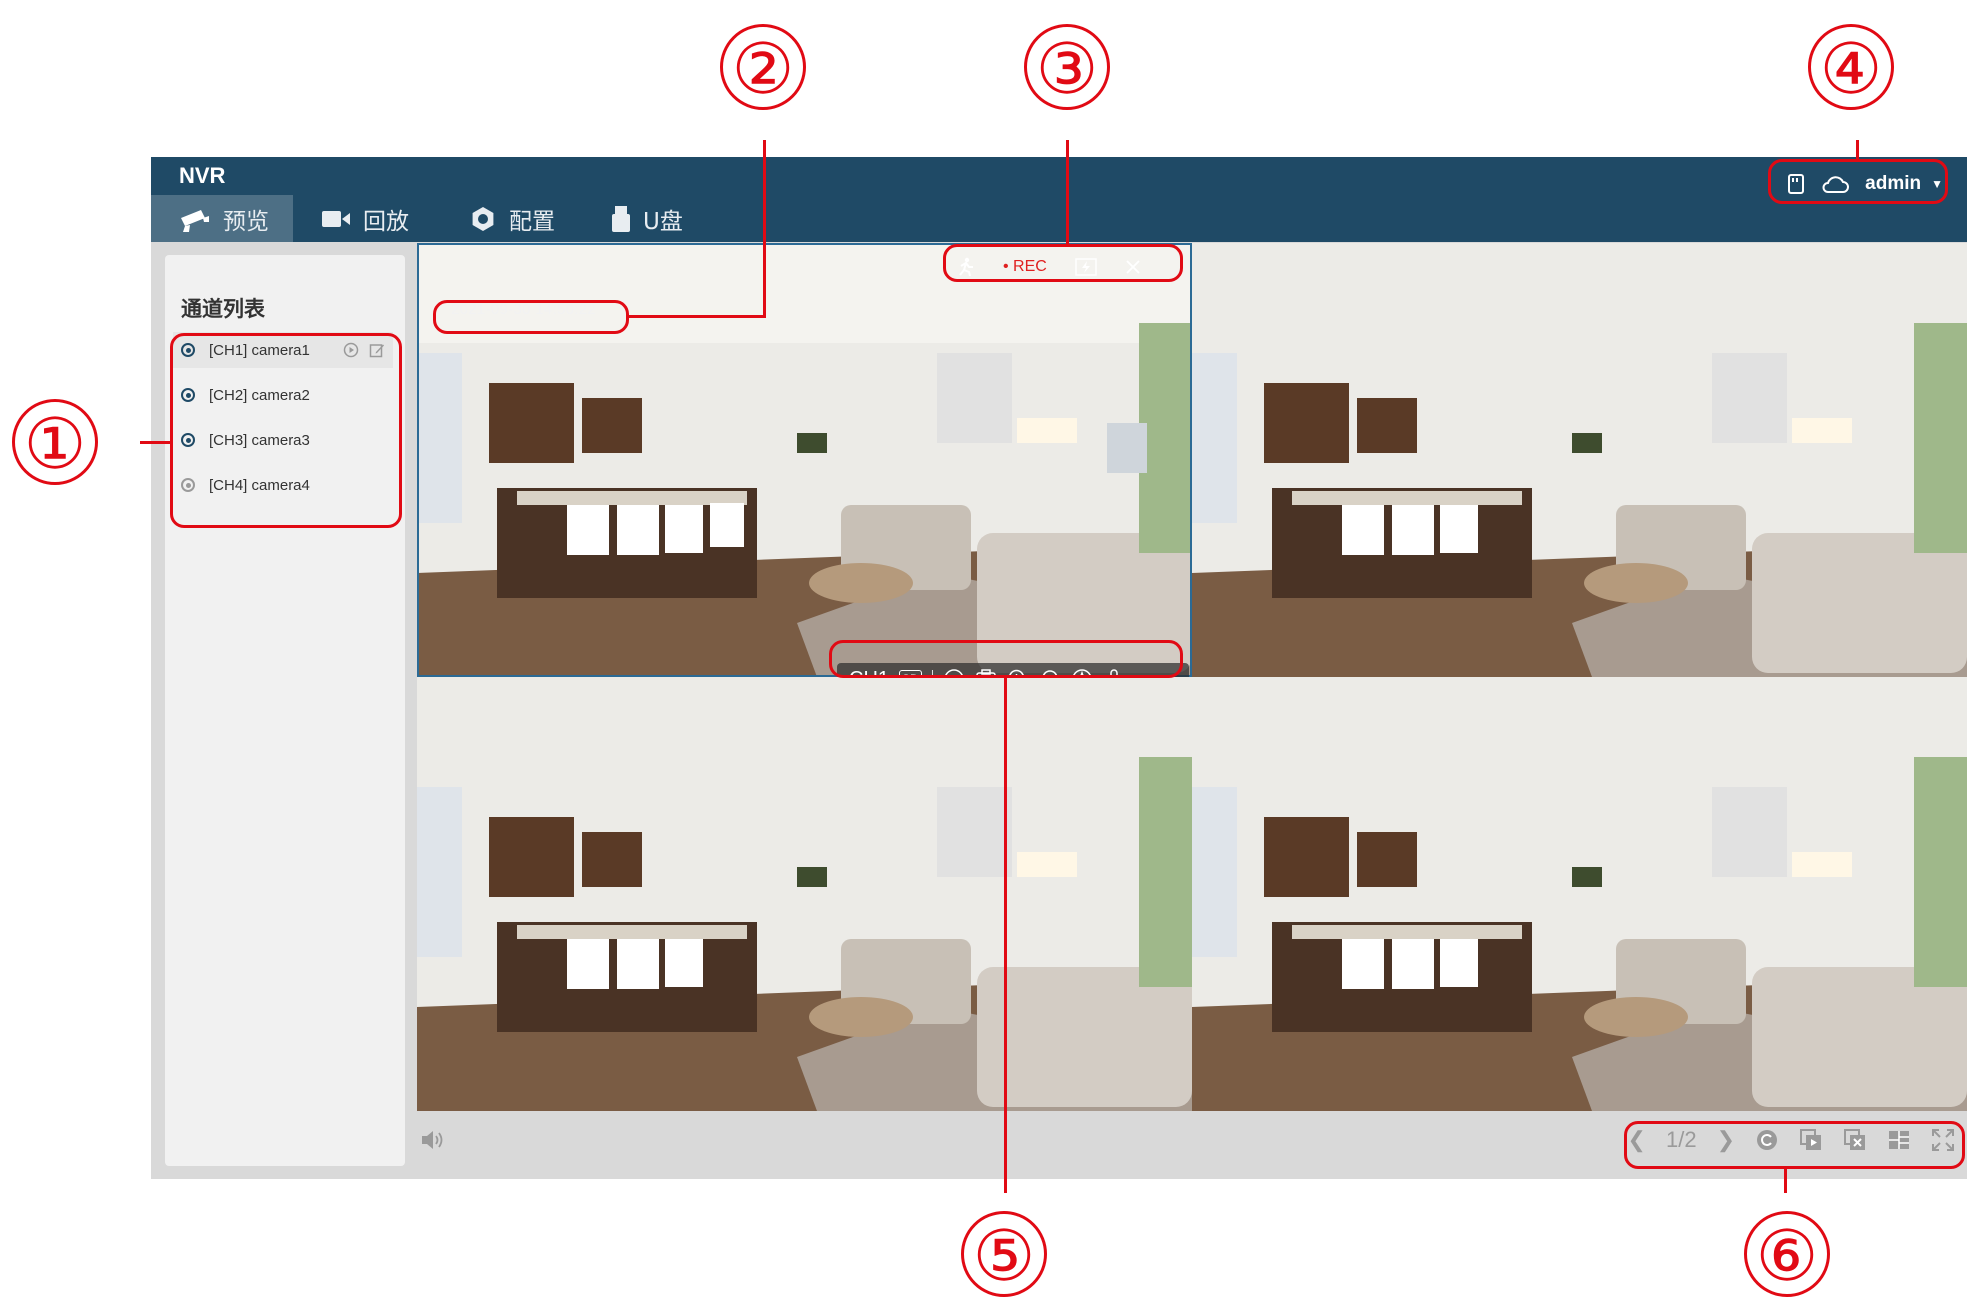 The width and height of the screenshot is (1967, 1312). I want to click on video-icon, so click(336, 218).